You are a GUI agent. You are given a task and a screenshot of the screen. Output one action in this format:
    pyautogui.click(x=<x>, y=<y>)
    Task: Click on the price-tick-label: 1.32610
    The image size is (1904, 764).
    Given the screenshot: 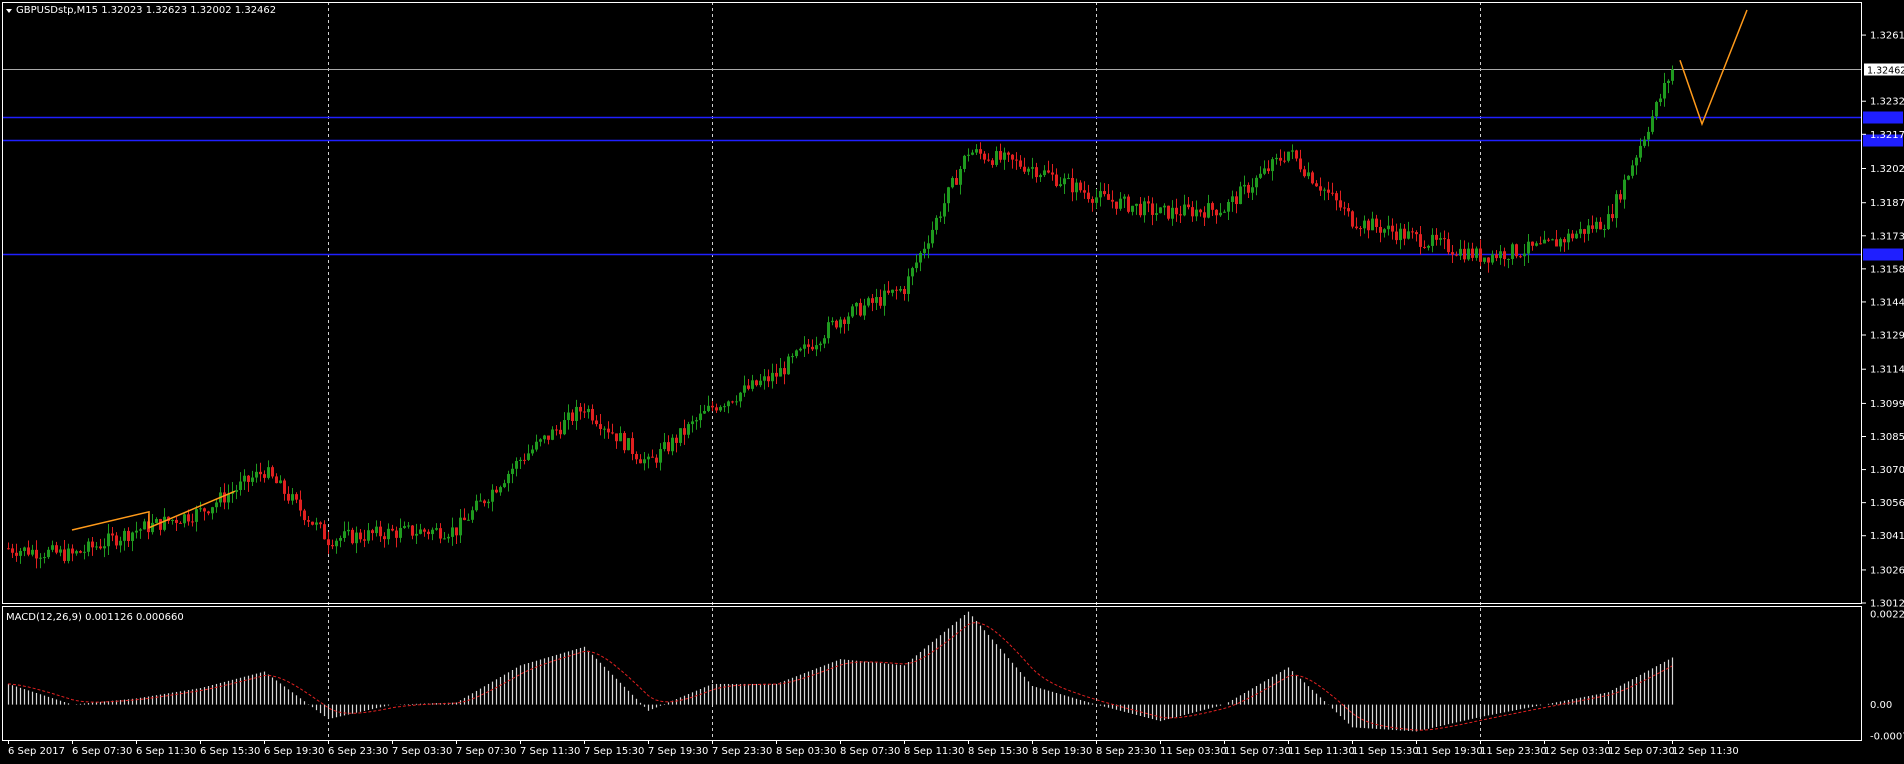 What is the action you would take?
    pyautogui.click(x=1887, y=36)
    